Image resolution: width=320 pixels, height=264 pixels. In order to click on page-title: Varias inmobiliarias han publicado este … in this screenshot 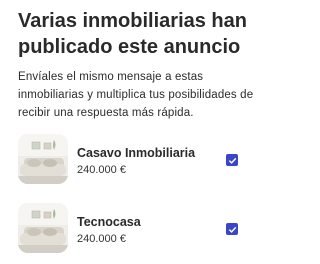, I will do `click(132, 34)`.